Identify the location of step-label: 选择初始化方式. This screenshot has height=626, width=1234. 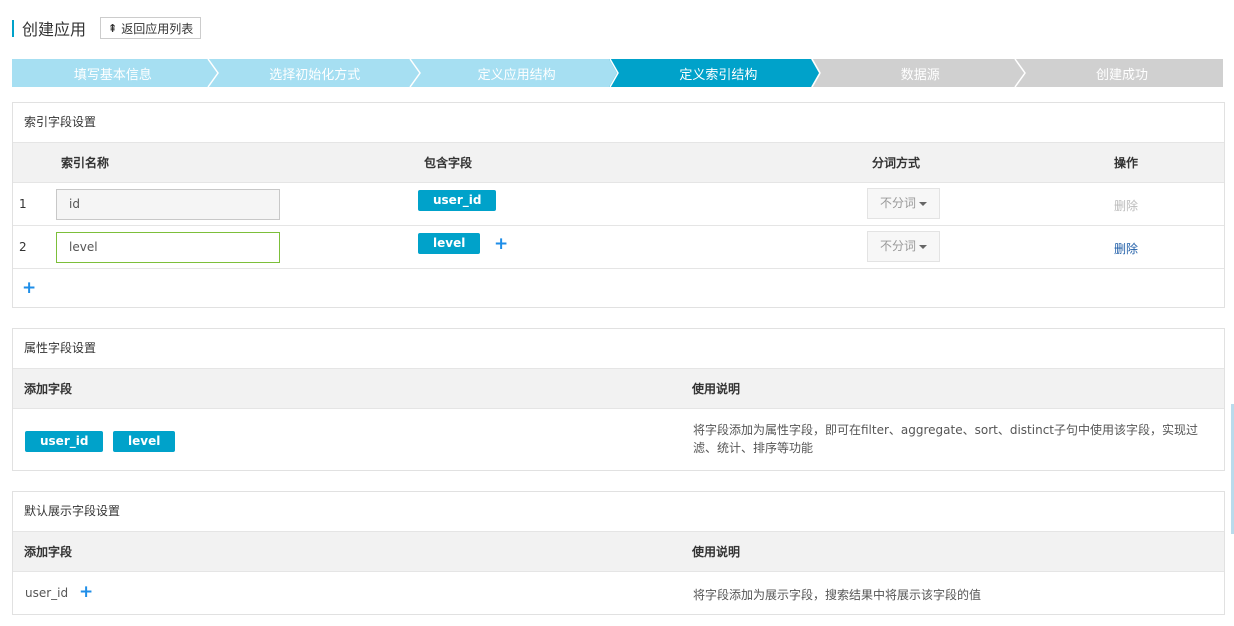
(315, 75).